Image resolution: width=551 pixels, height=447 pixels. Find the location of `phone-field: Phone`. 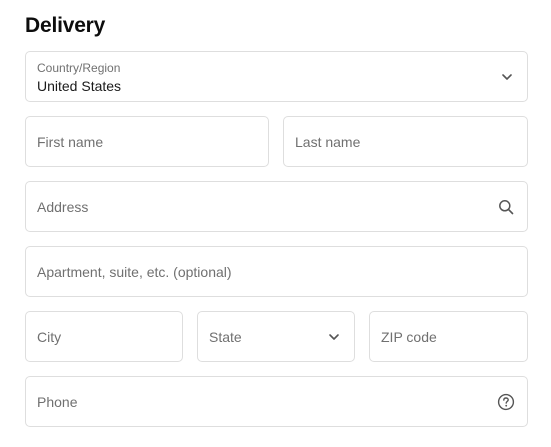

phone-field: Phone is located at coordinates (276, 401).